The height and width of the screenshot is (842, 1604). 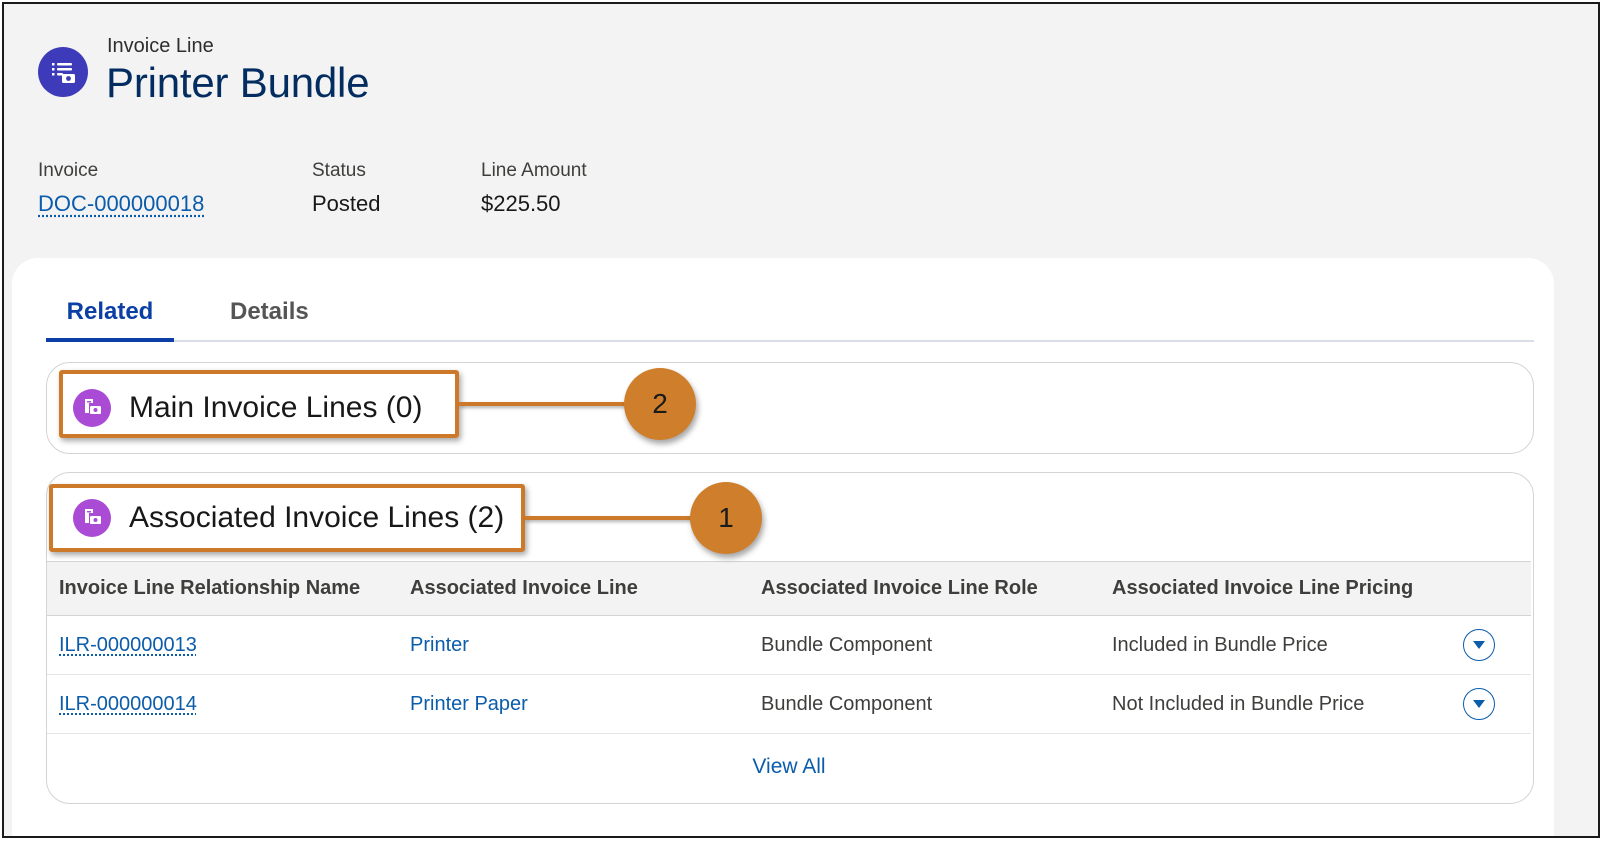 I want to click on column-header: Associated Invoice Line Pricing, so click(x=1275, y=589).